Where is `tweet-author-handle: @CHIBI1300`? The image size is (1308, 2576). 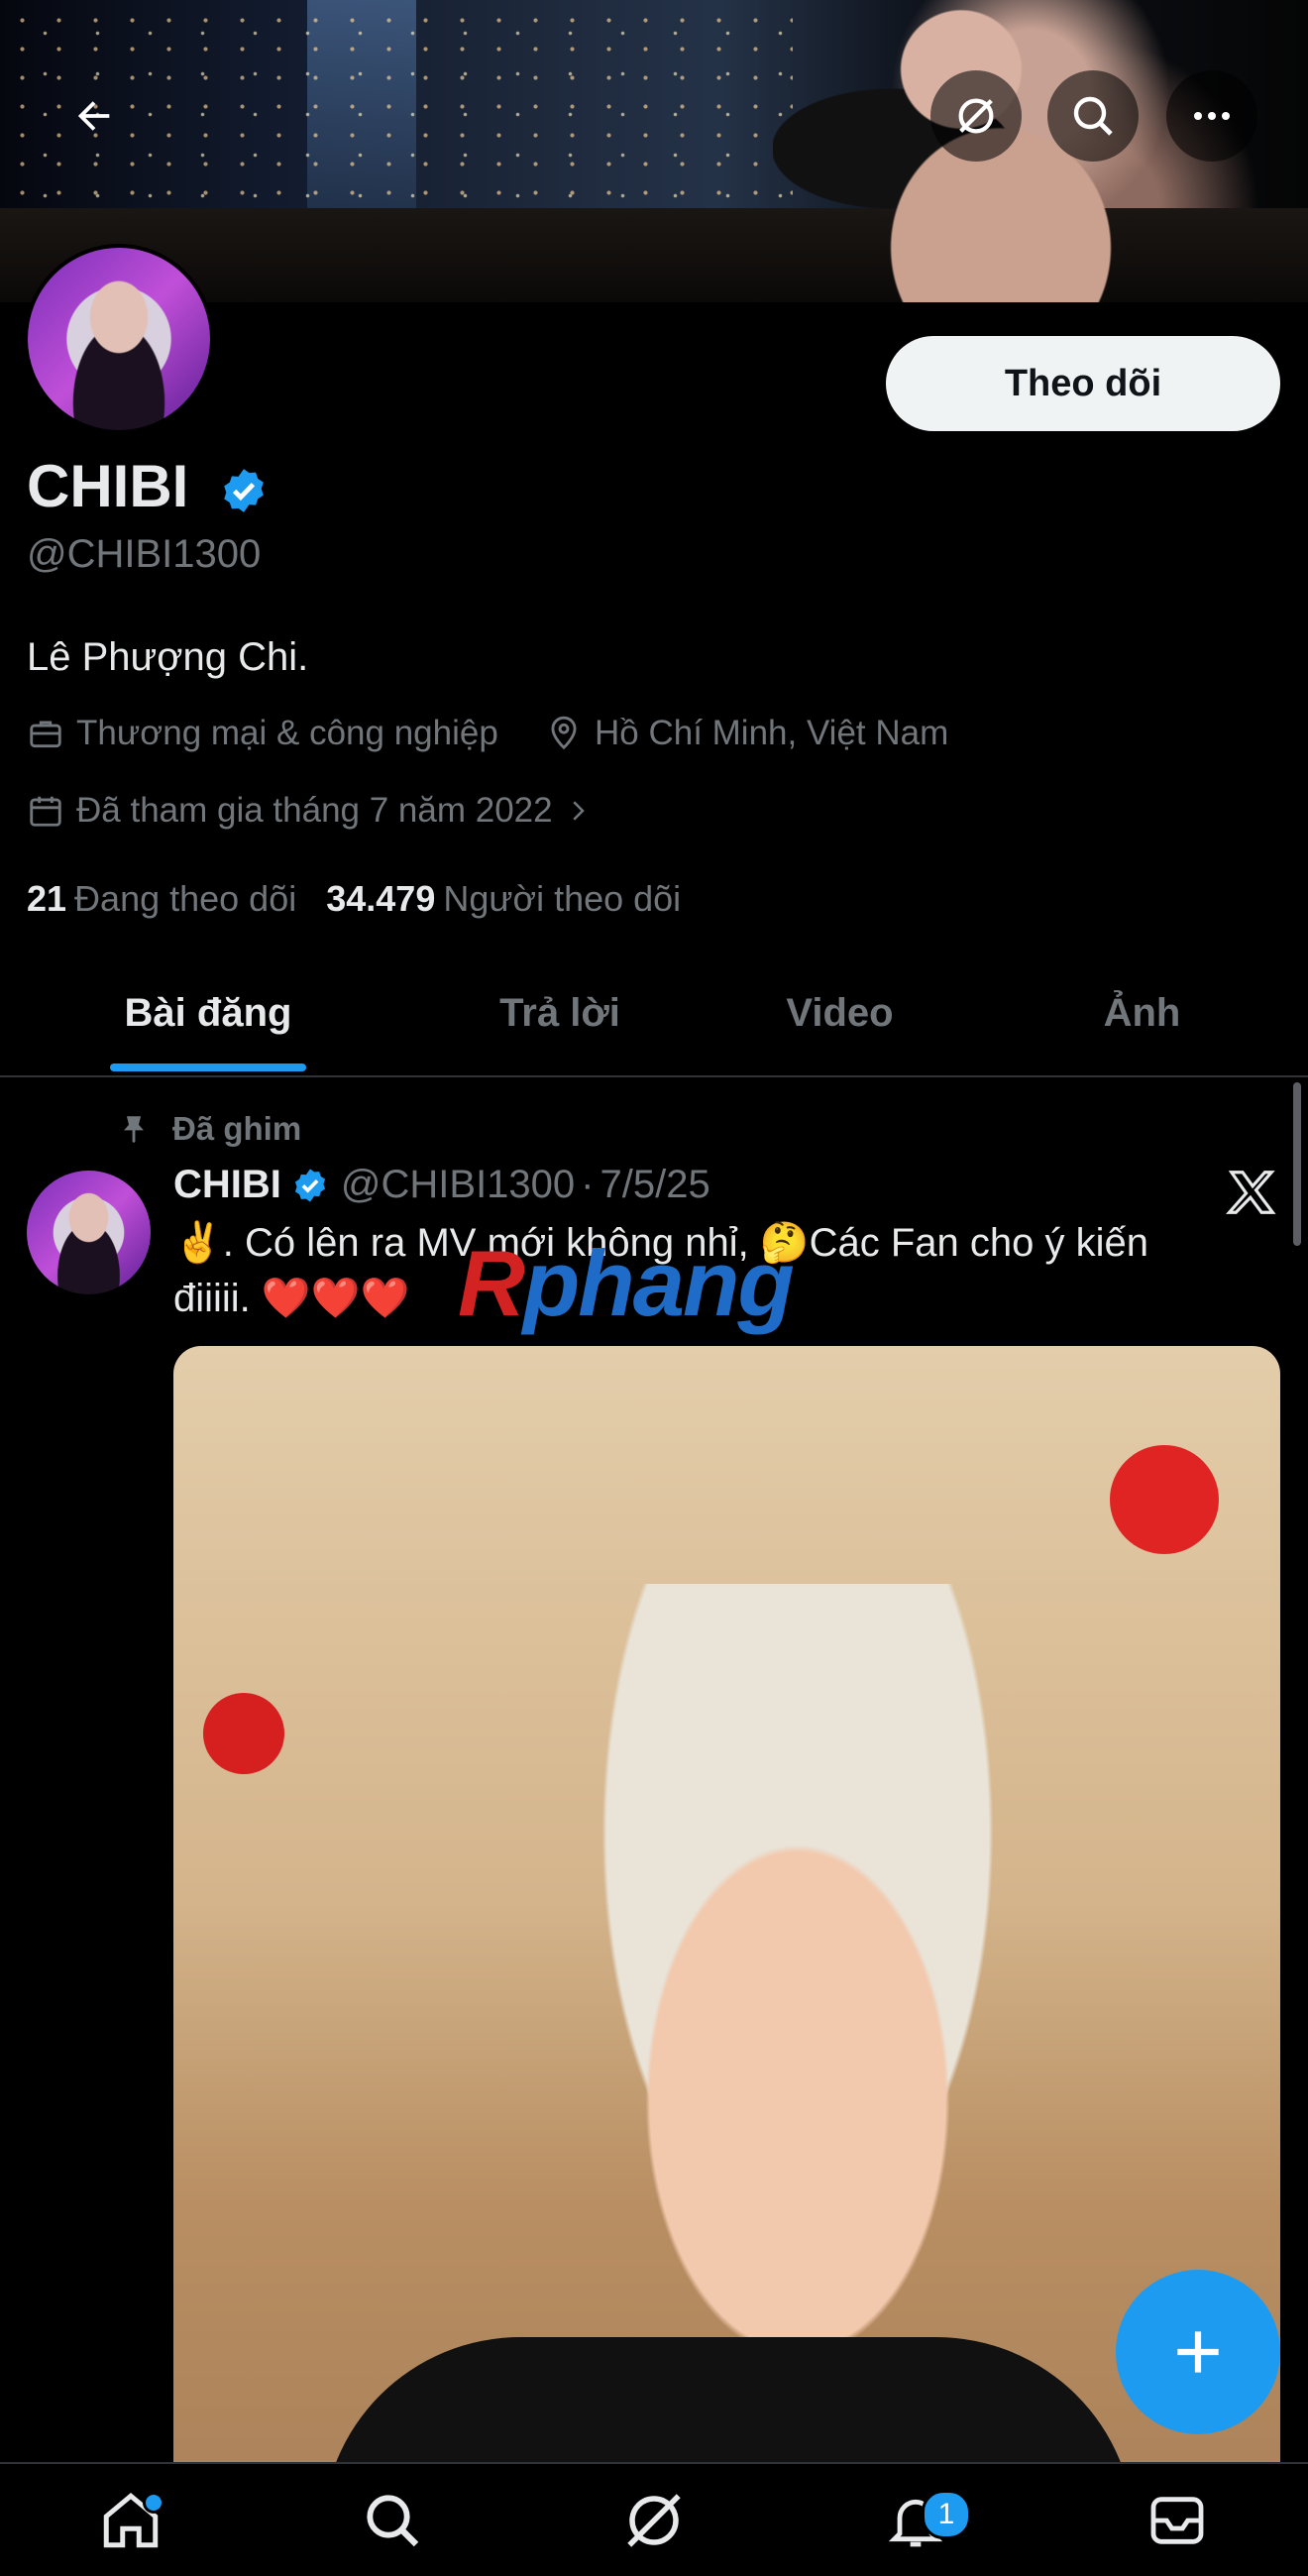 tweet-author-handle: @CHIBI1300 is located at coordinates (458, 1185).